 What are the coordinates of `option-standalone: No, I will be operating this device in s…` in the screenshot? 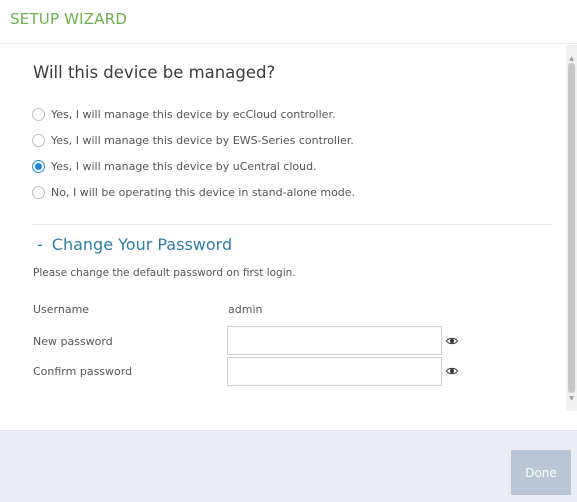 It's located at (193, 192).